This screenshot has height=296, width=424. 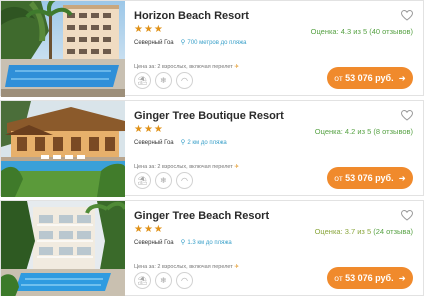 I want to click on review-count: (8 отзывов), so click(x=393, y=131).